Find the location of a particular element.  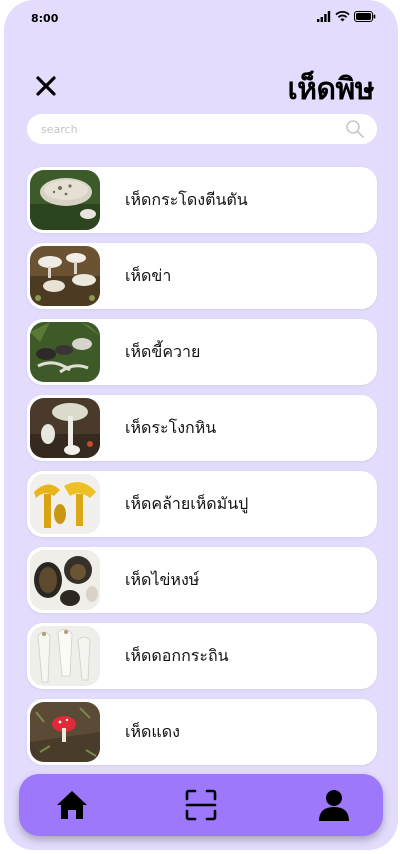

close-button is located at coordinates (46, 86).